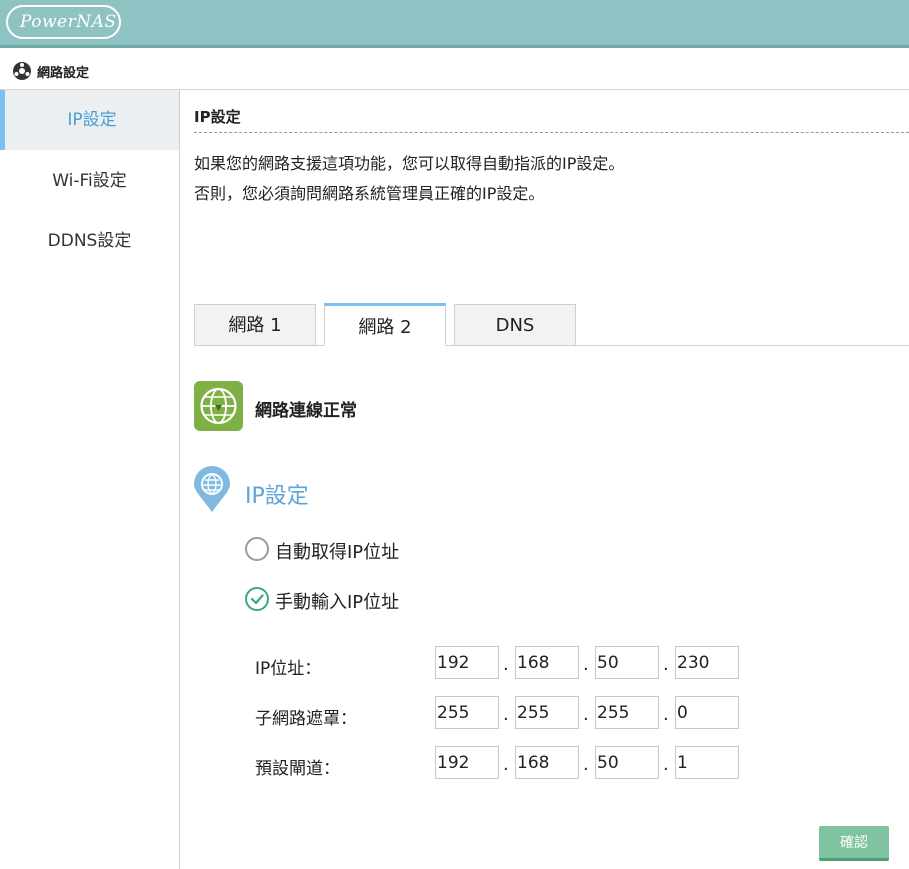 The width and height of the screenshot is (909, 869). I want to click on sidebar-item-wifi-settings: Wi-Fi設定, so click(89, 181).